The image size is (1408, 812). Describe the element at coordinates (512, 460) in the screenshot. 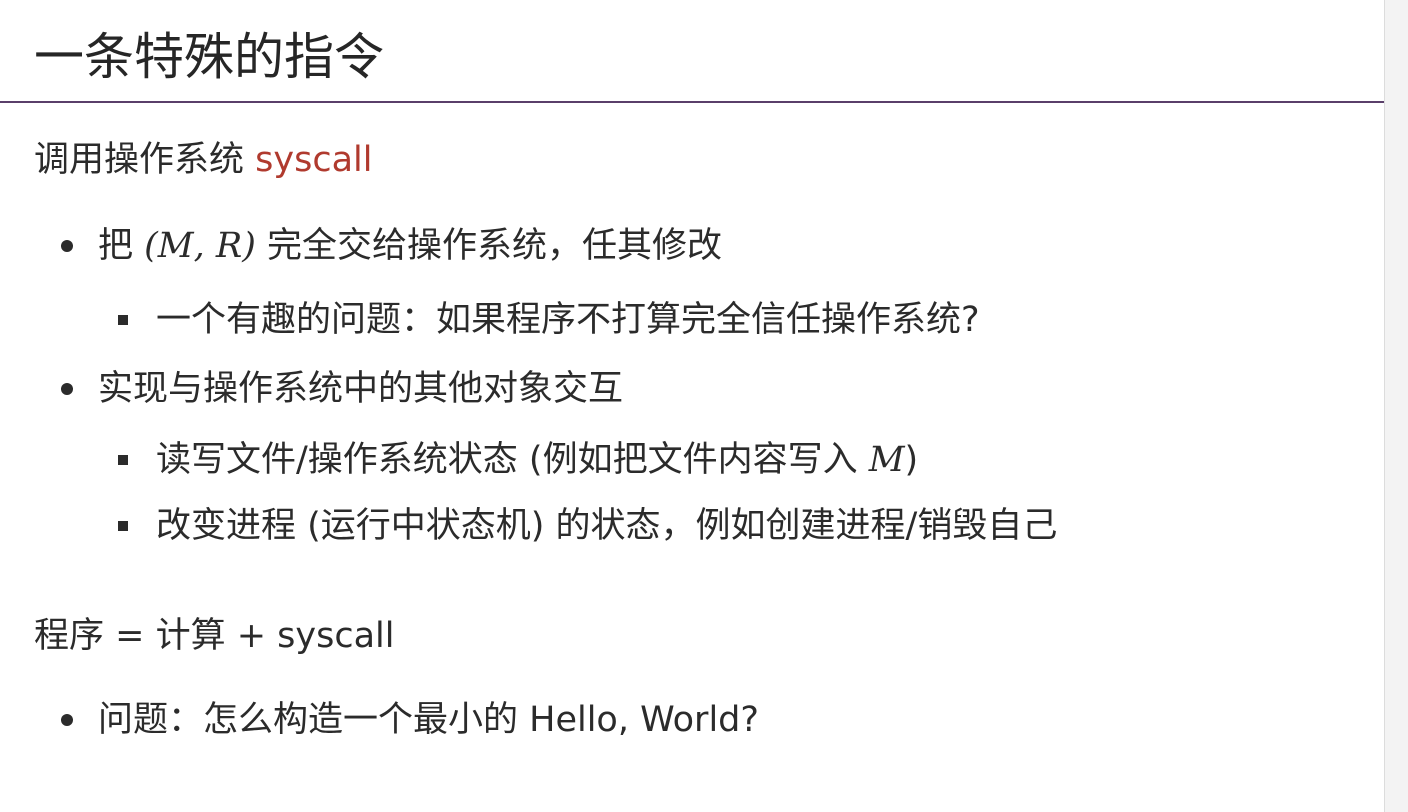

I see `bullet-2-sub-1-prefix: 读写文件/操作系统状态 (例如把文件内容写入` at that location.